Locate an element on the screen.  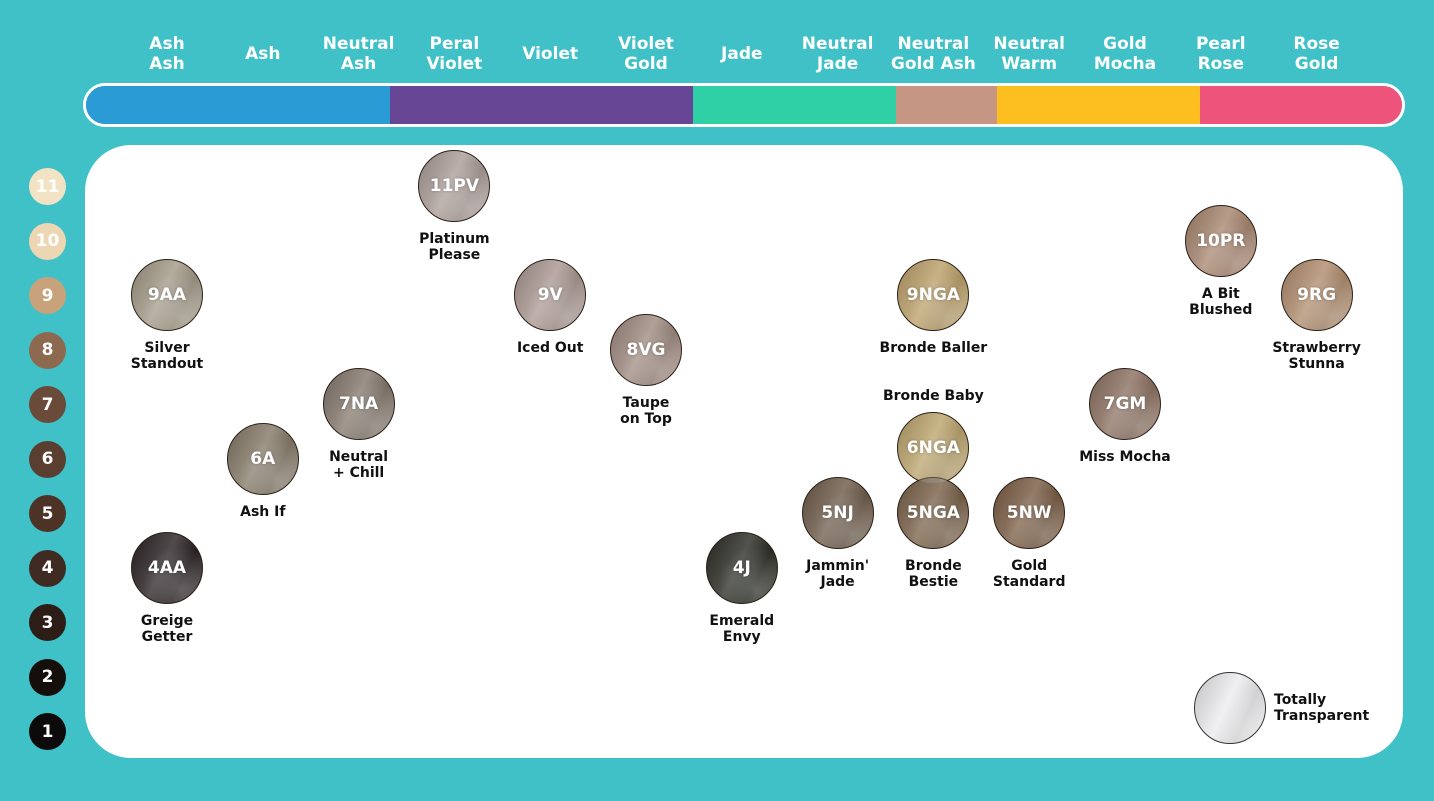
shade-swatch: 6A is located at coordinates (262, 458).